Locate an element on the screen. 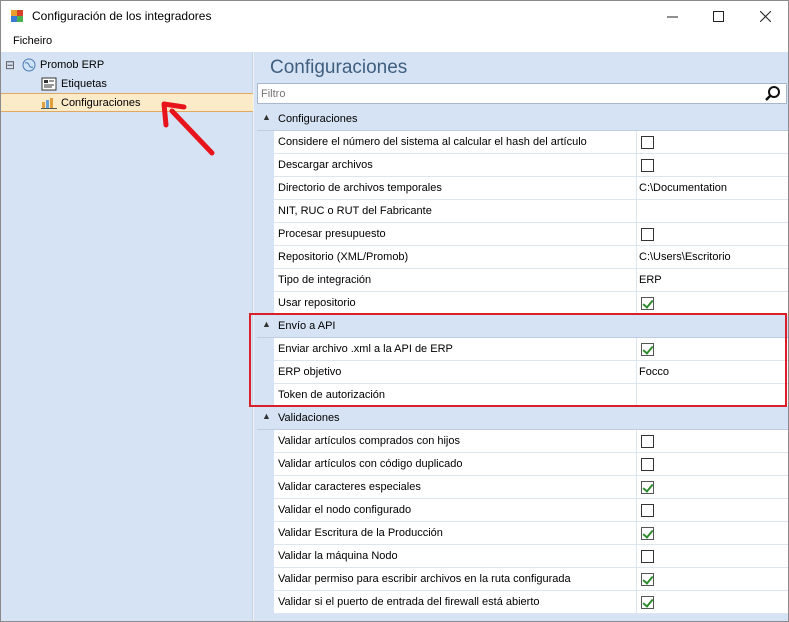  filter-input is located at coordinates (508, 94).